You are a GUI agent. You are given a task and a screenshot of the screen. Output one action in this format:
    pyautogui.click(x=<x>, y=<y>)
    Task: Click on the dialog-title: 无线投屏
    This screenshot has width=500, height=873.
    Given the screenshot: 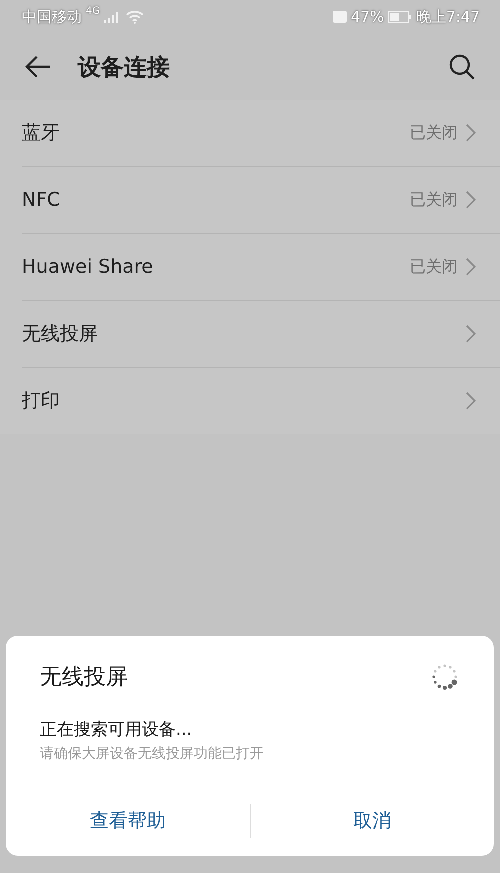 What is the action you would take?
    pyautogui.click(x=84, y=678)
    